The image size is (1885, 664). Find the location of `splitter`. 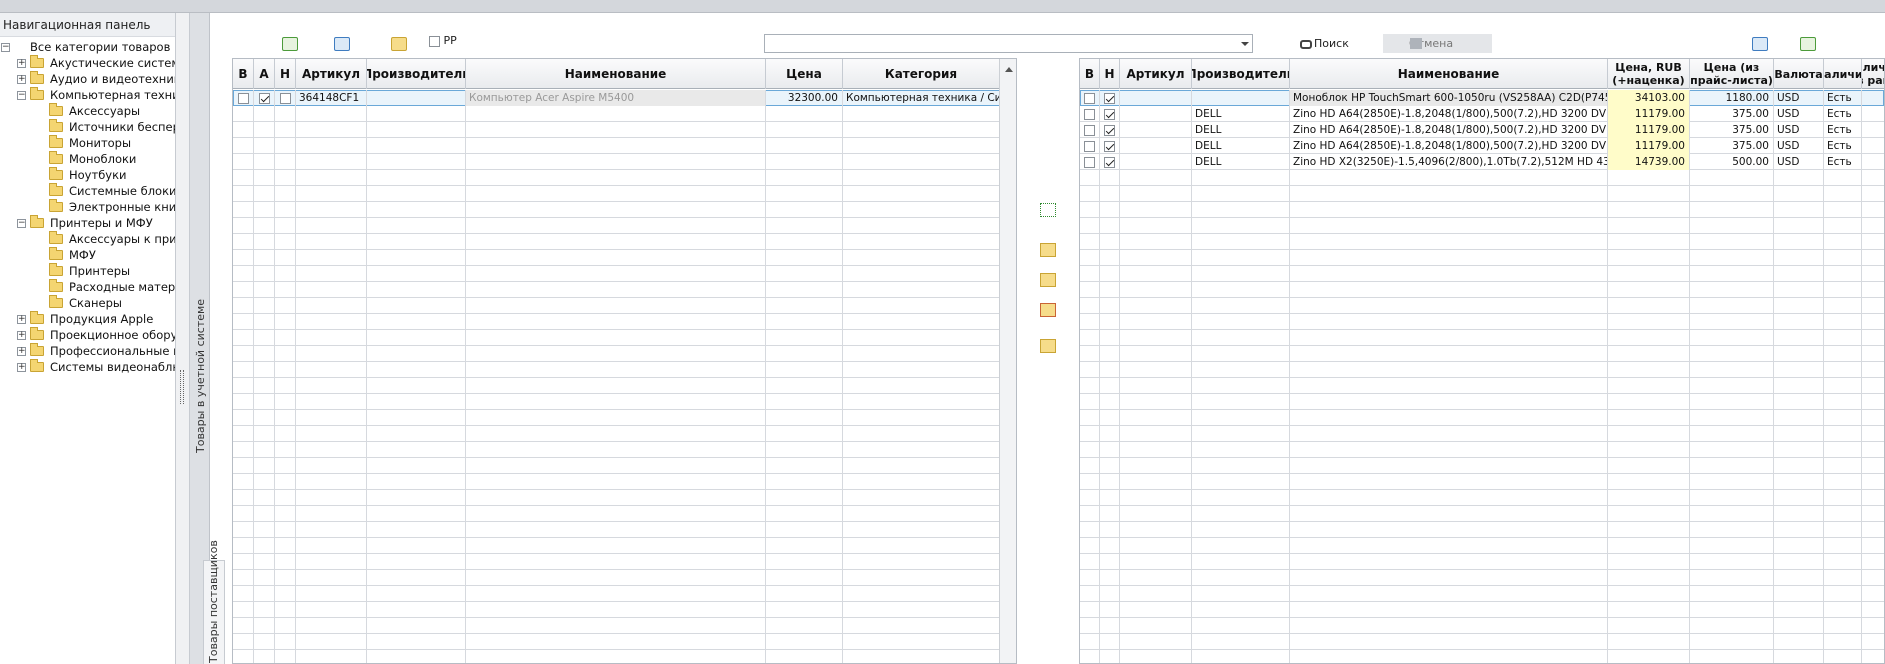

splitter is located at coordinates (183, 338).